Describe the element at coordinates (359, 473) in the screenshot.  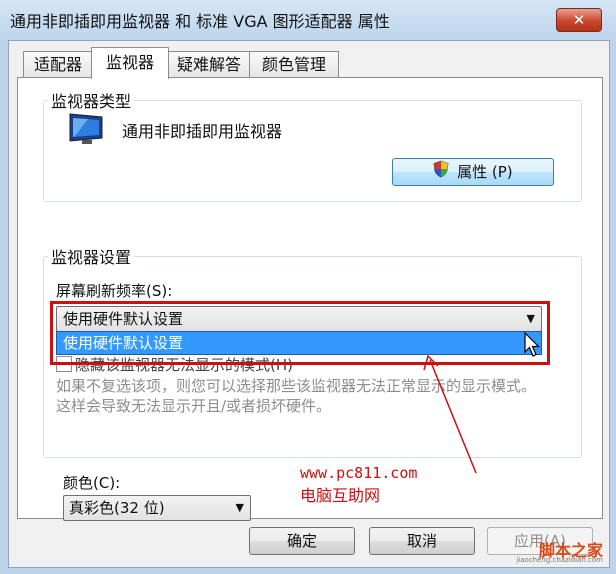
I see `watermark-url: www.pc811.com` at that location.